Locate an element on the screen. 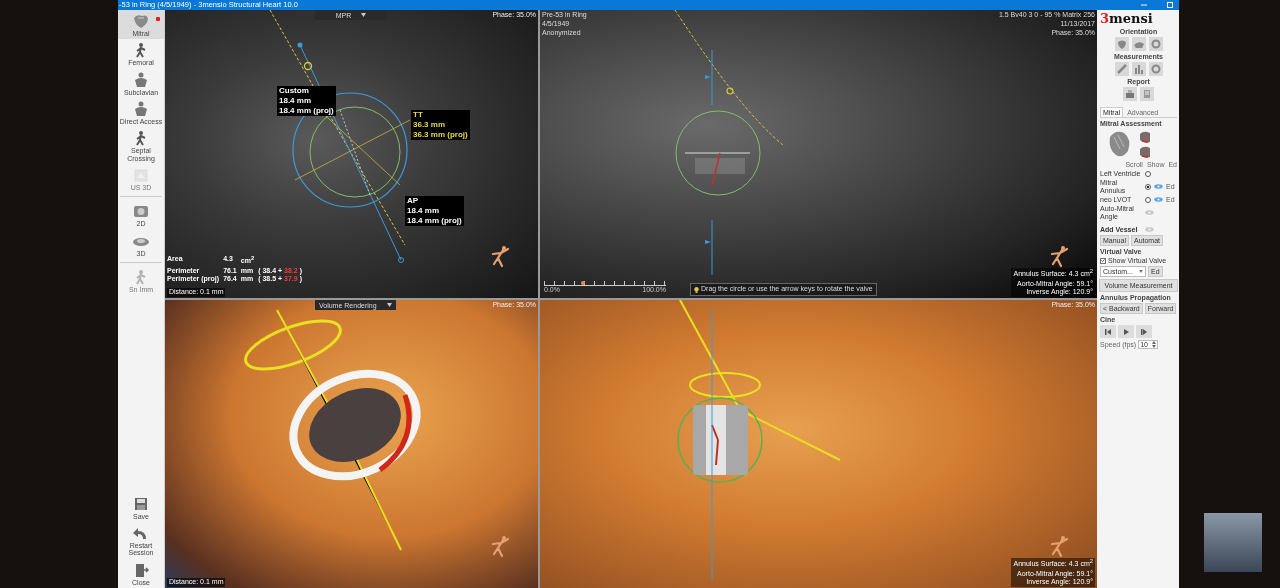  previous-frame-button is located at coordinates (1108, 332).